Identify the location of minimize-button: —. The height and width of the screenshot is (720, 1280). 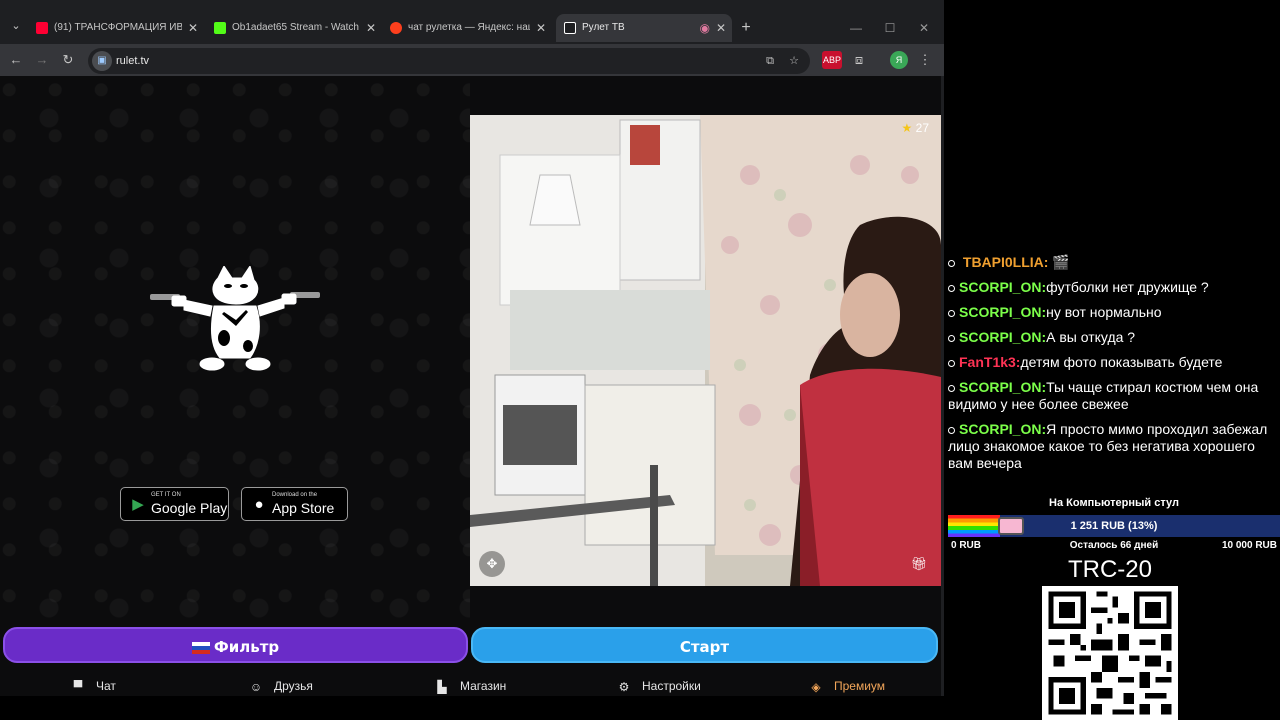
(856, 28).